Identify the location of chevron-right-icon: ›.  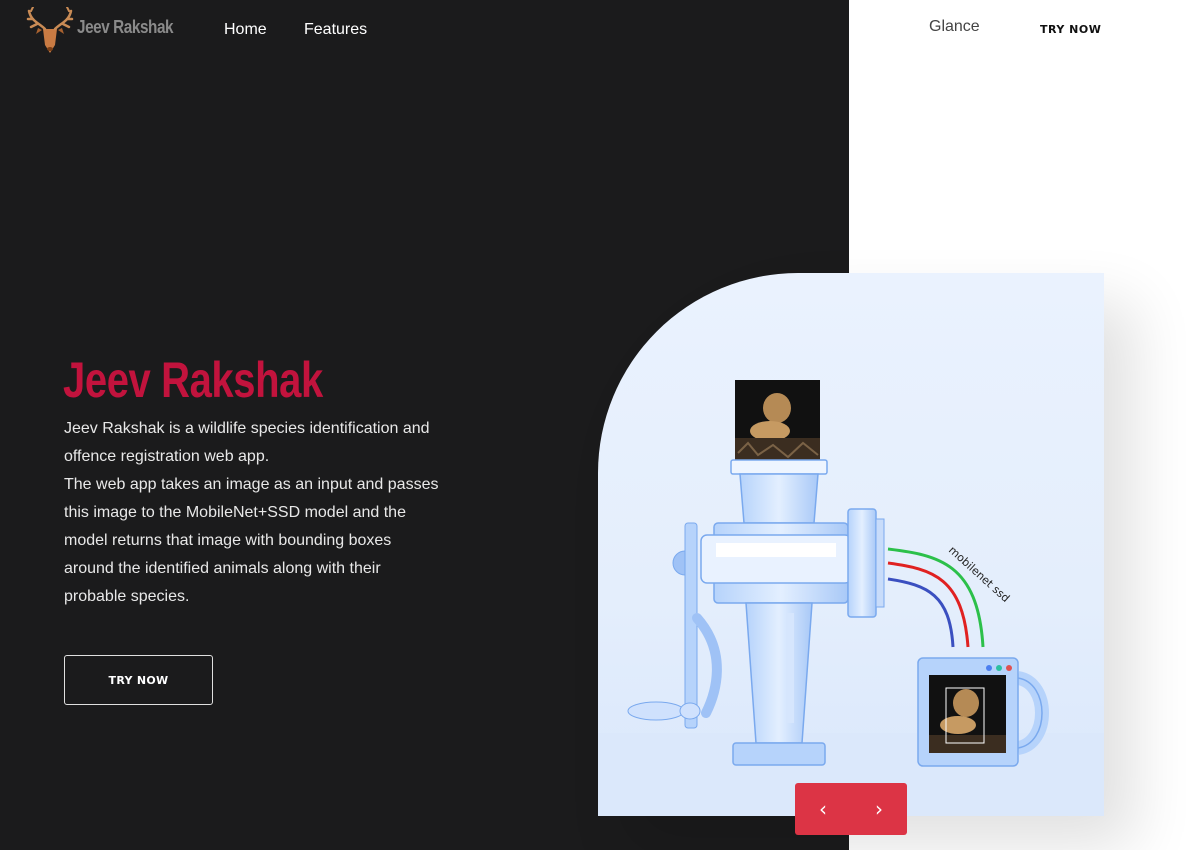
(879, 809).